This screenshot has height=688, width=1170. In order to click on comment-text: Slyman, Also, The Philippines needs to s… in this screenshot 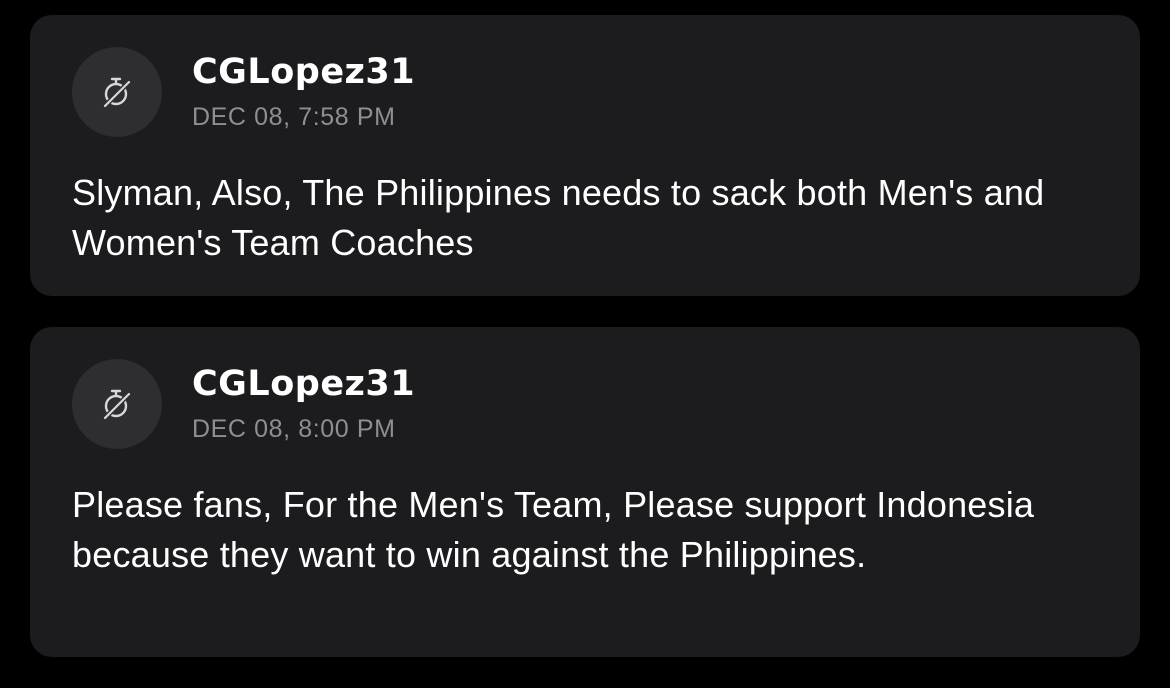, I will do `click(558, 217)`.